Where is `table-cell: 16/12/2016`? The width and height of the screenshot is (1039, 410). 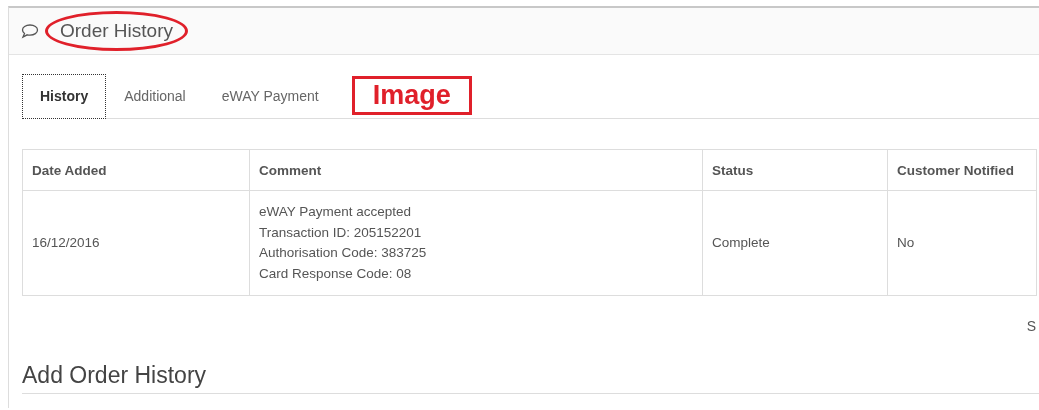 table-cell: 16/12/2016 is located at coordinates (136, 243).